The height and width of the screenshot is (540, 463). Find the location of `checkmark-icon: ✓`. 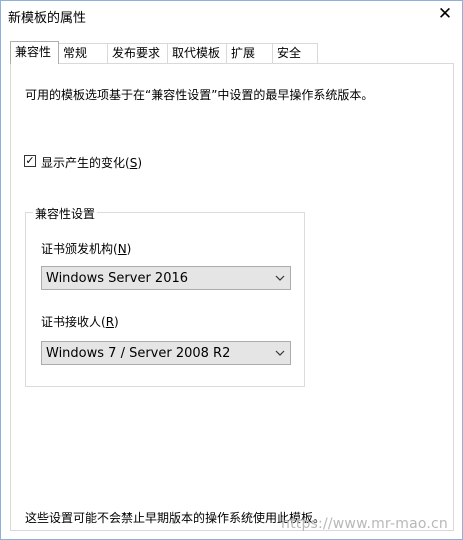

checkmark-icon: ✓ is located at coordinates (30, 160).